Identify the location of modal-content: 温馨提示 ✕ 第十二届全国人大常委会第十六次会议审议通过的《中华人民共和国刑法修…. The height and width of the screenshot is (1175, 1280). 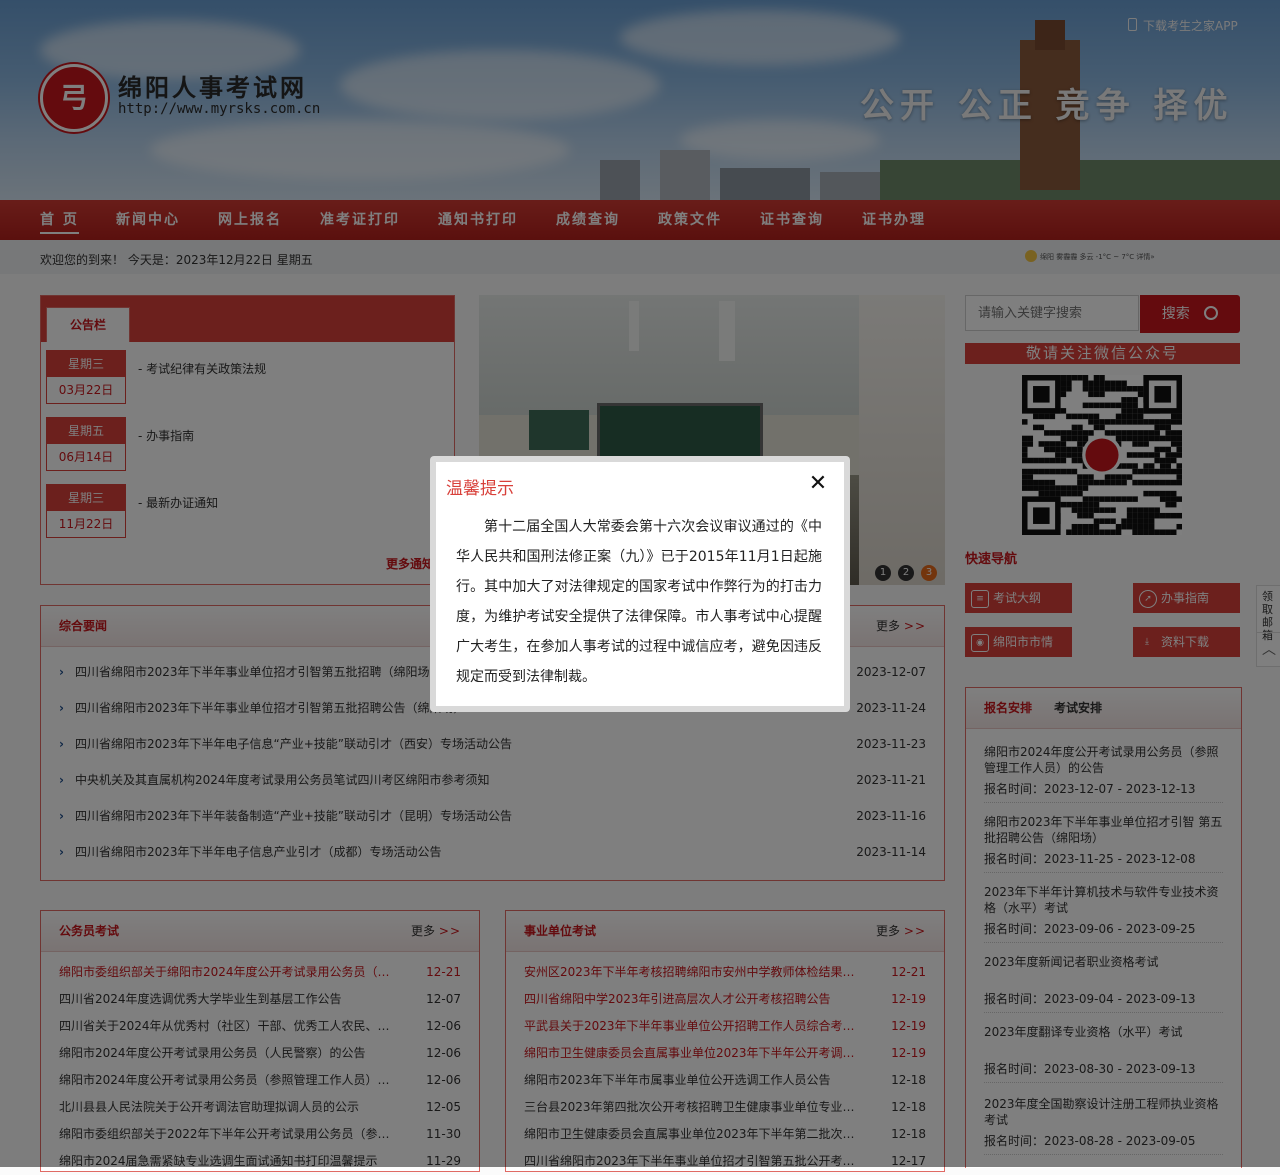
(640, 584).